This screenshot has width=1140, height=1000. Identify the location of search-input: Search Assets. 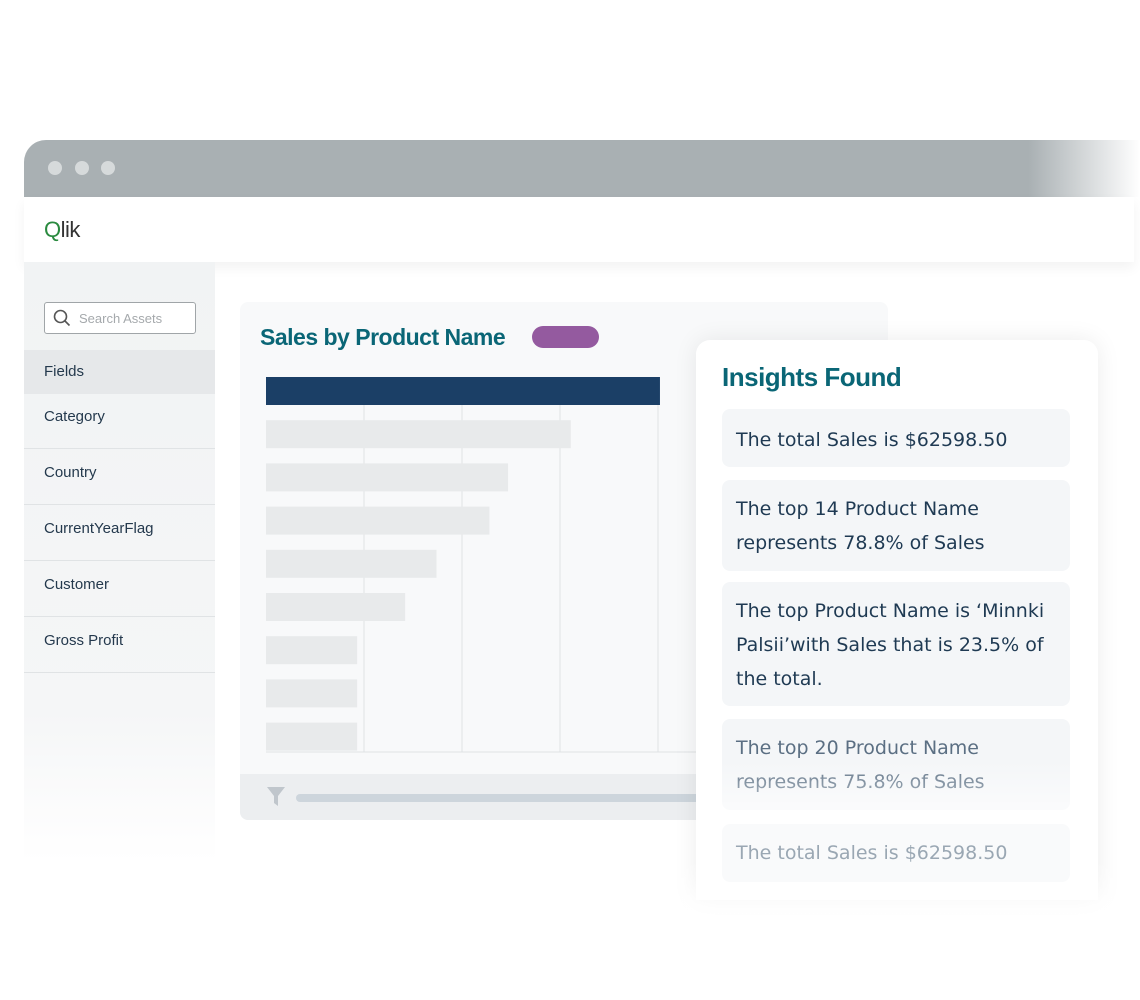
(120, 318).